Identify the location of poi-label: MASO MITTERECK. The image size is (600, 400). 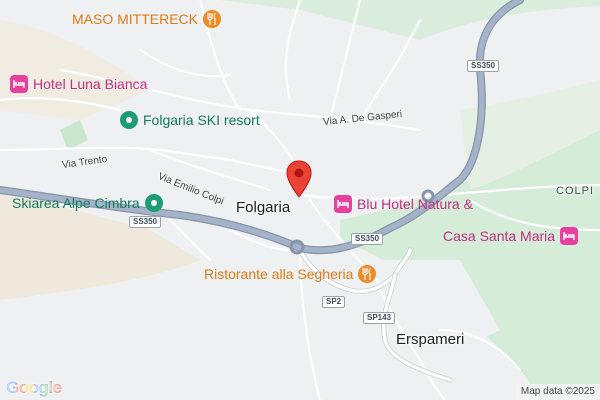
(135, 19).